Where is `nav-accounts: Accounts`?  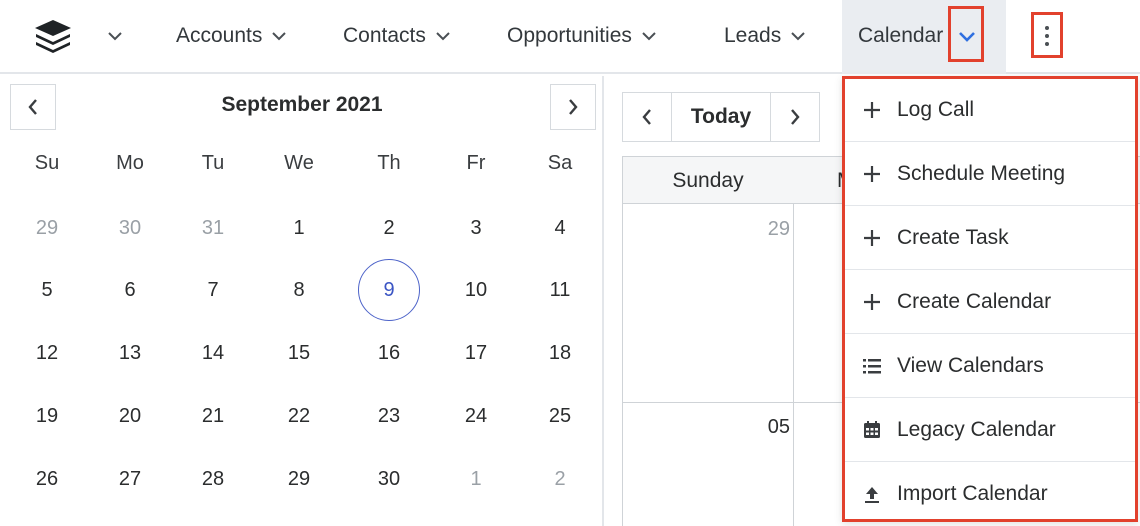 nav-accounts: Accounts is located at coordinates (231, 36).